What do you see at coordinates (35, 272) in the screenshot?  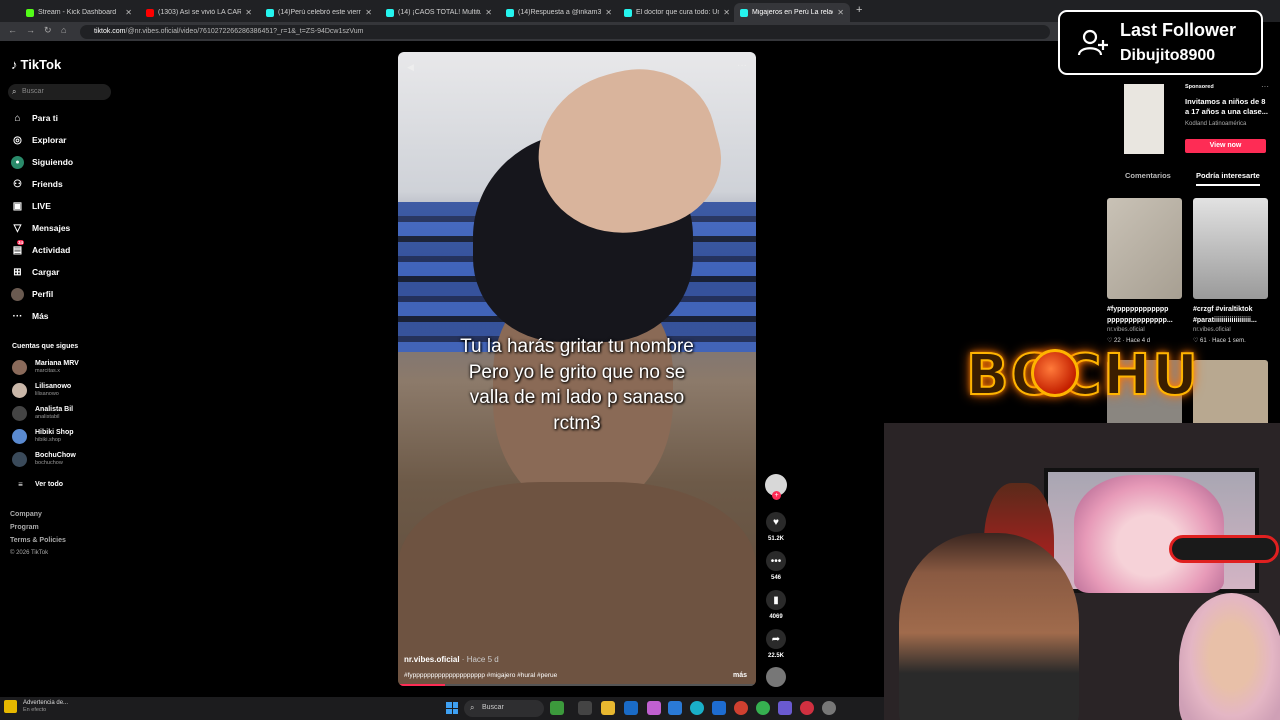 I see `nav-item-cargar: ⊞ Cargar` at bounding box center [35, 272].